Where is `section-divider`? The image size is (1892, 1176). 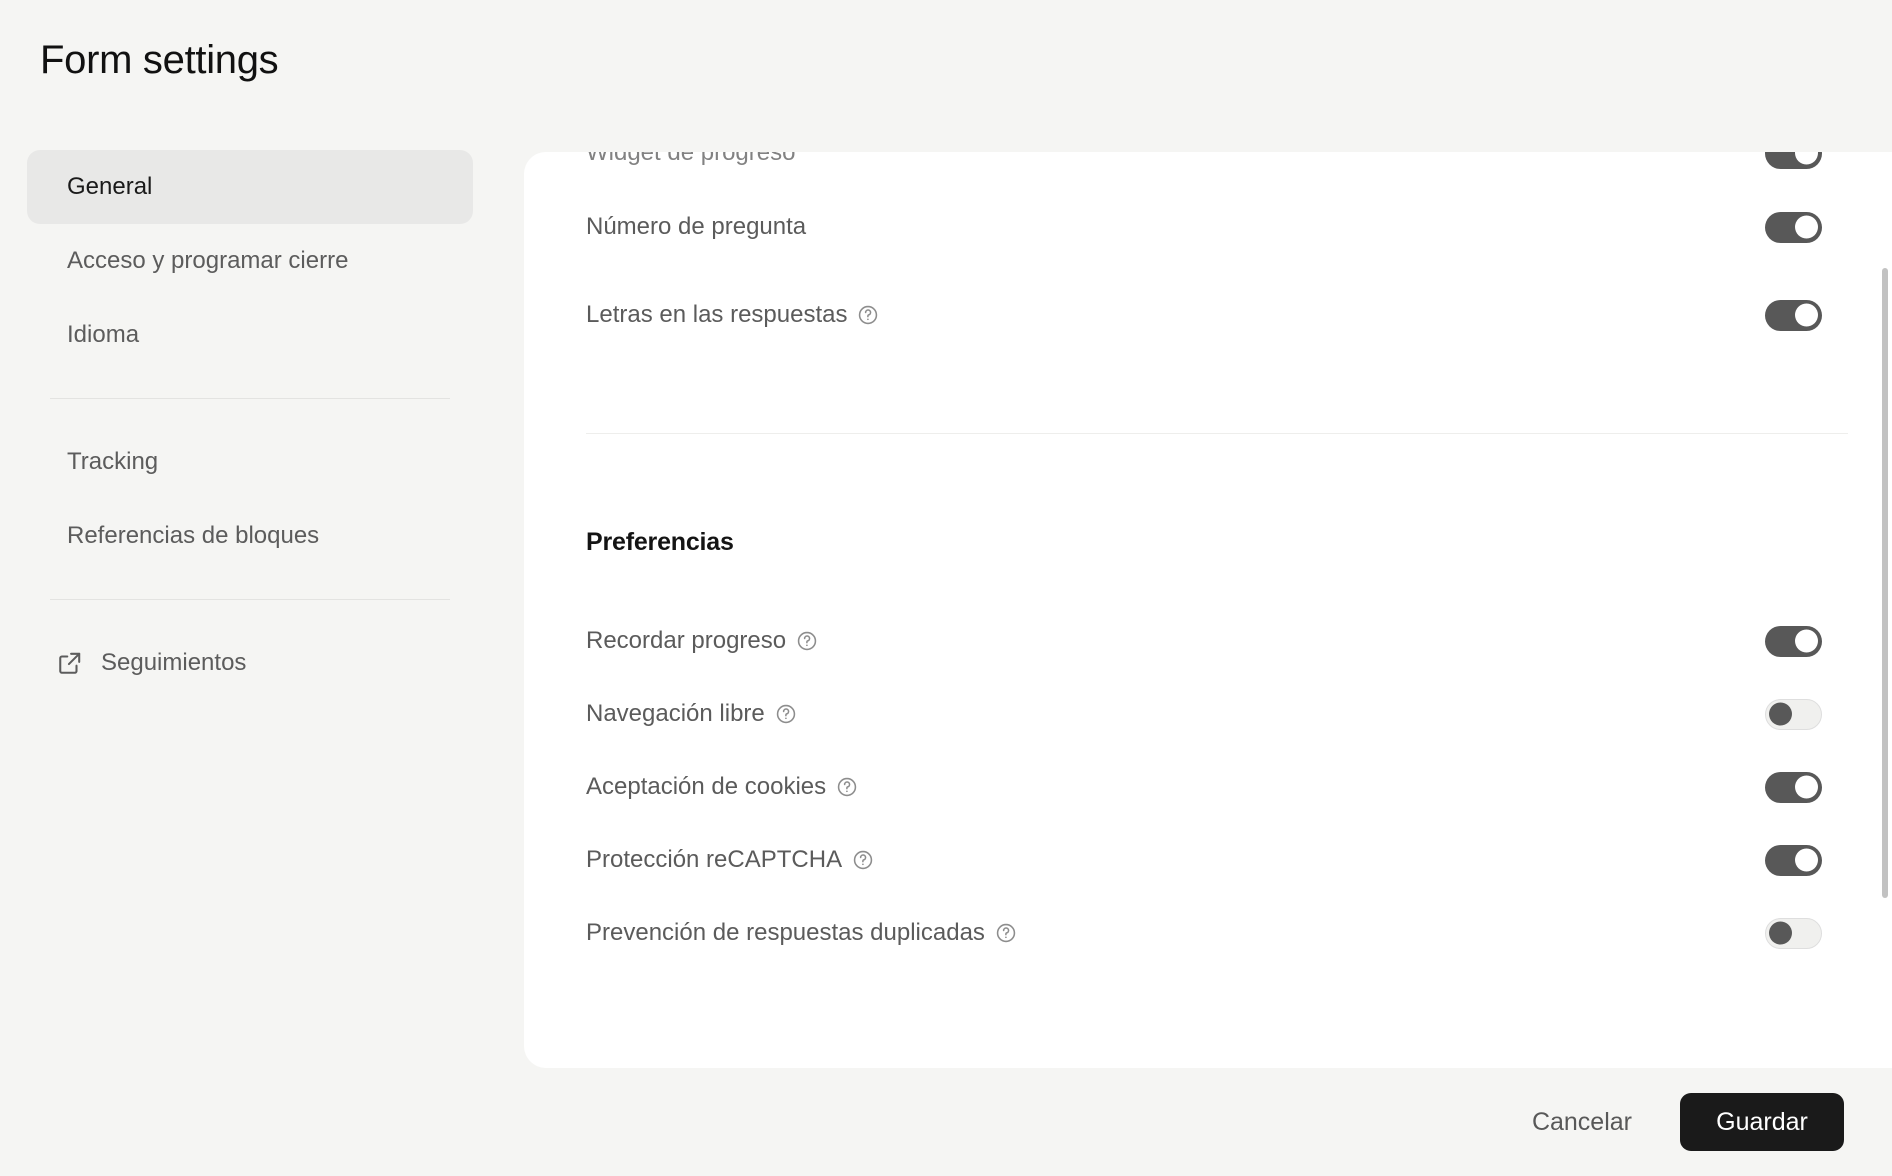
section-divider is located at coordinates (1217, 433).